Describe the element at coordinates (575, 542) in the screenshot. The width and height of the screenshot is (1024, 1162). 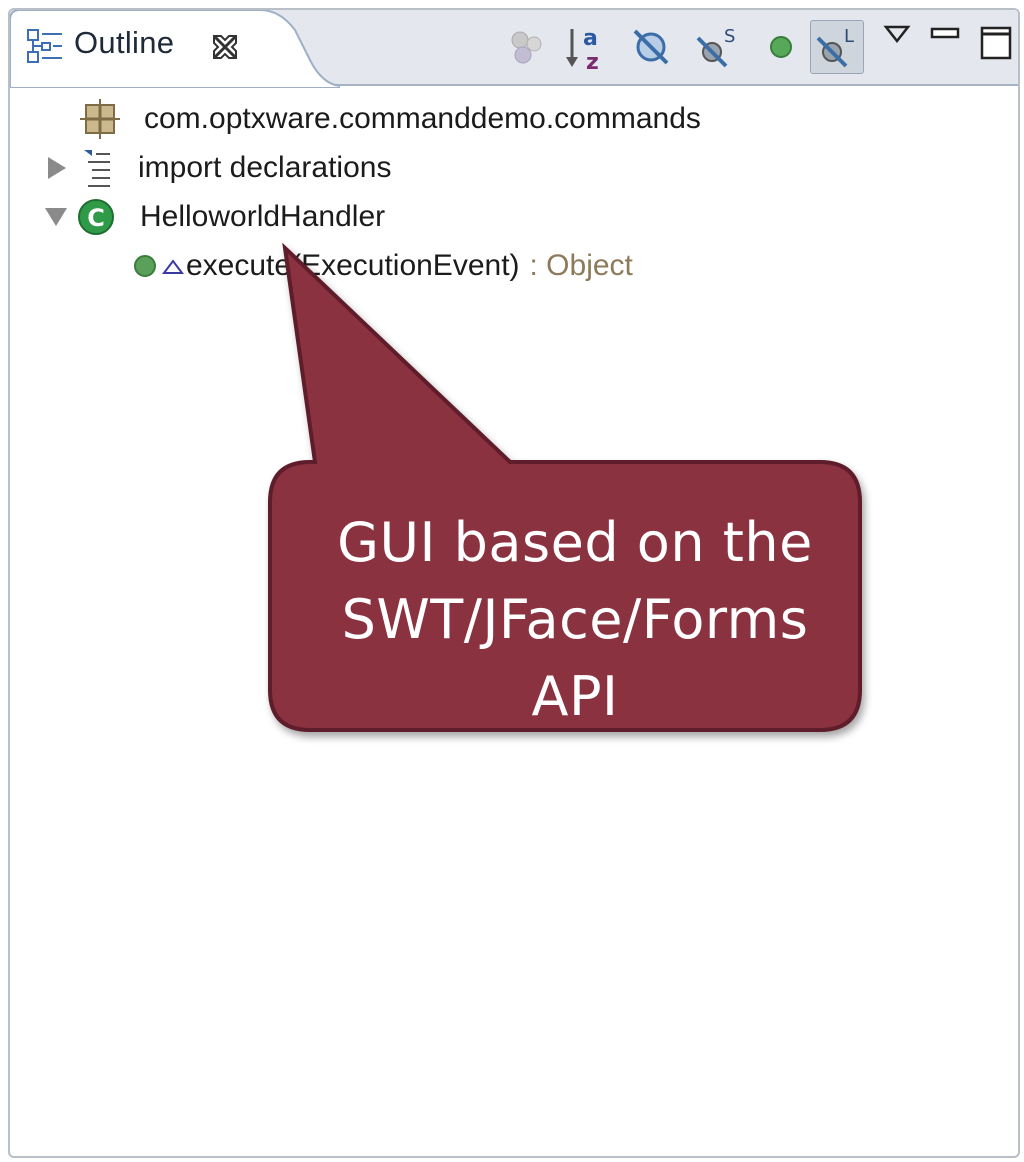
I see `callout-line: GUI based on the` at that location.